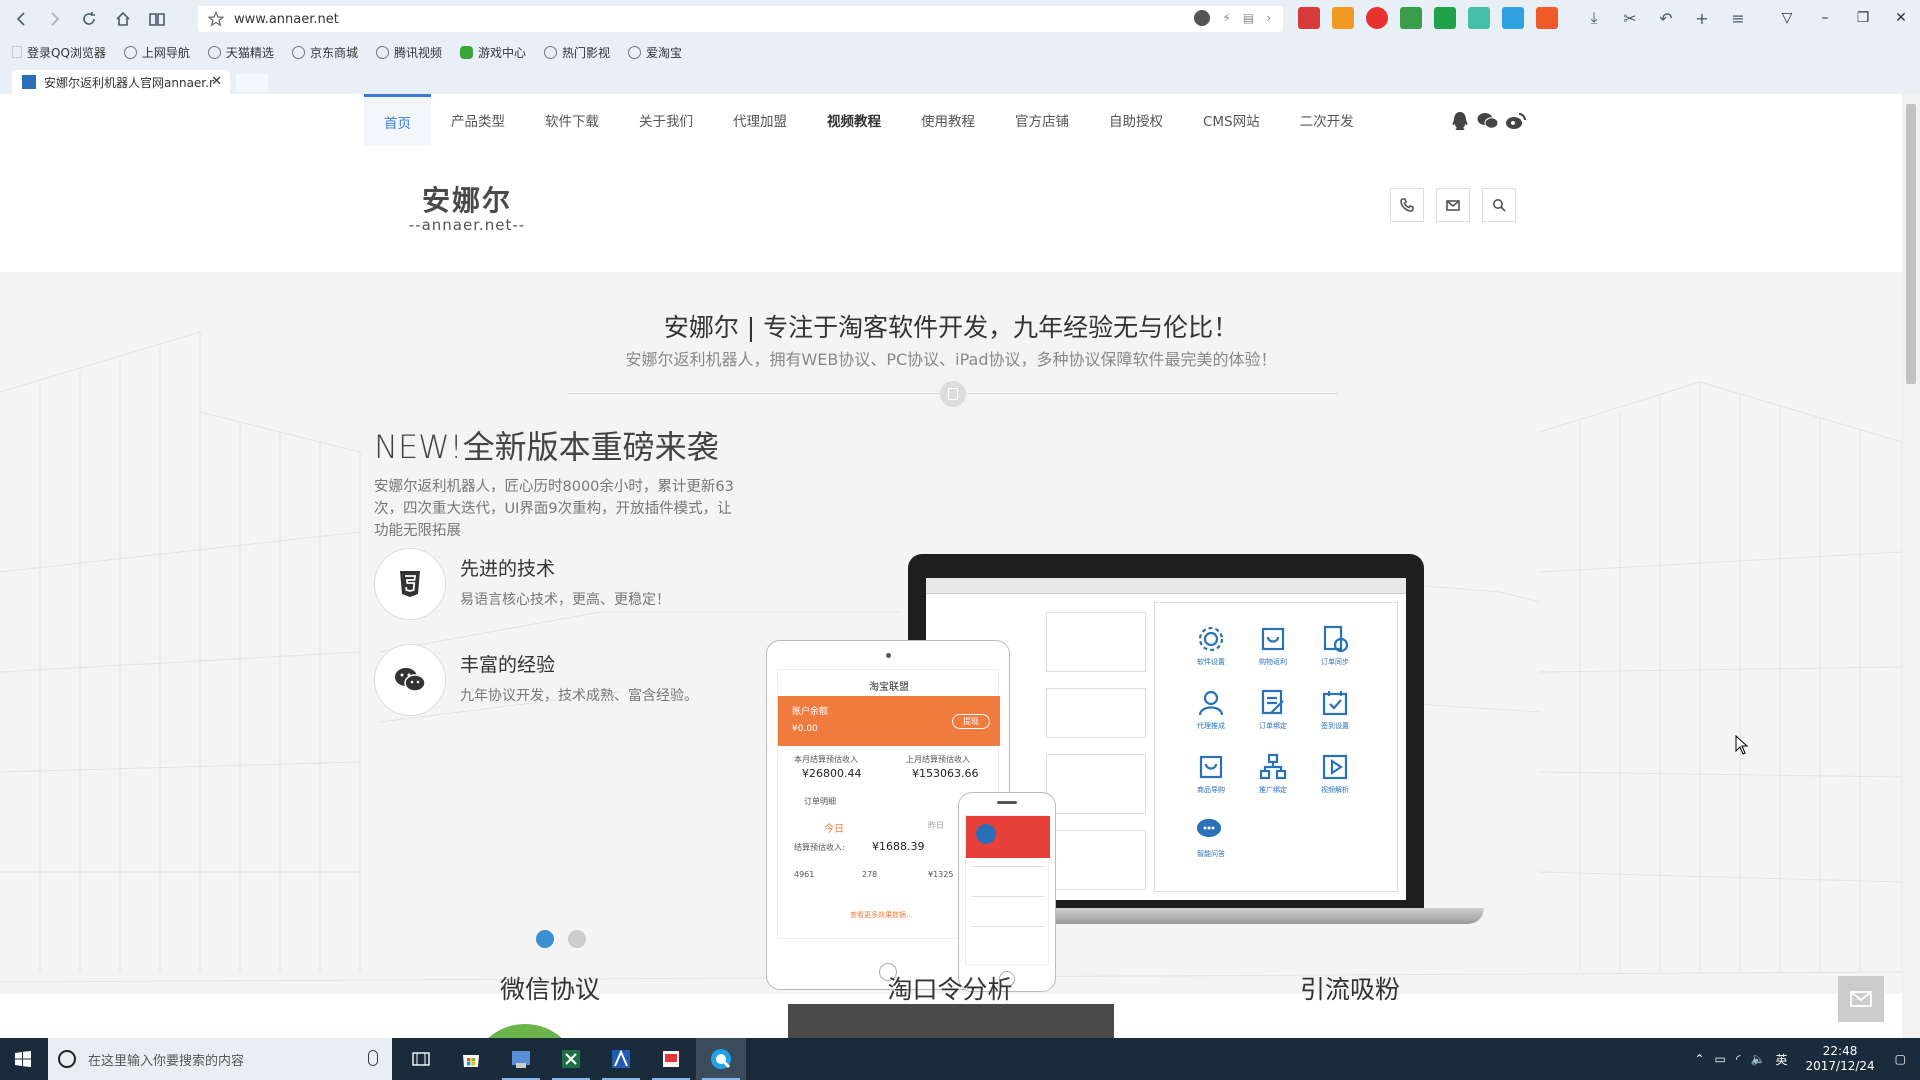  I want to click on notification-center-icon: ▢, so click(1900, 1059).